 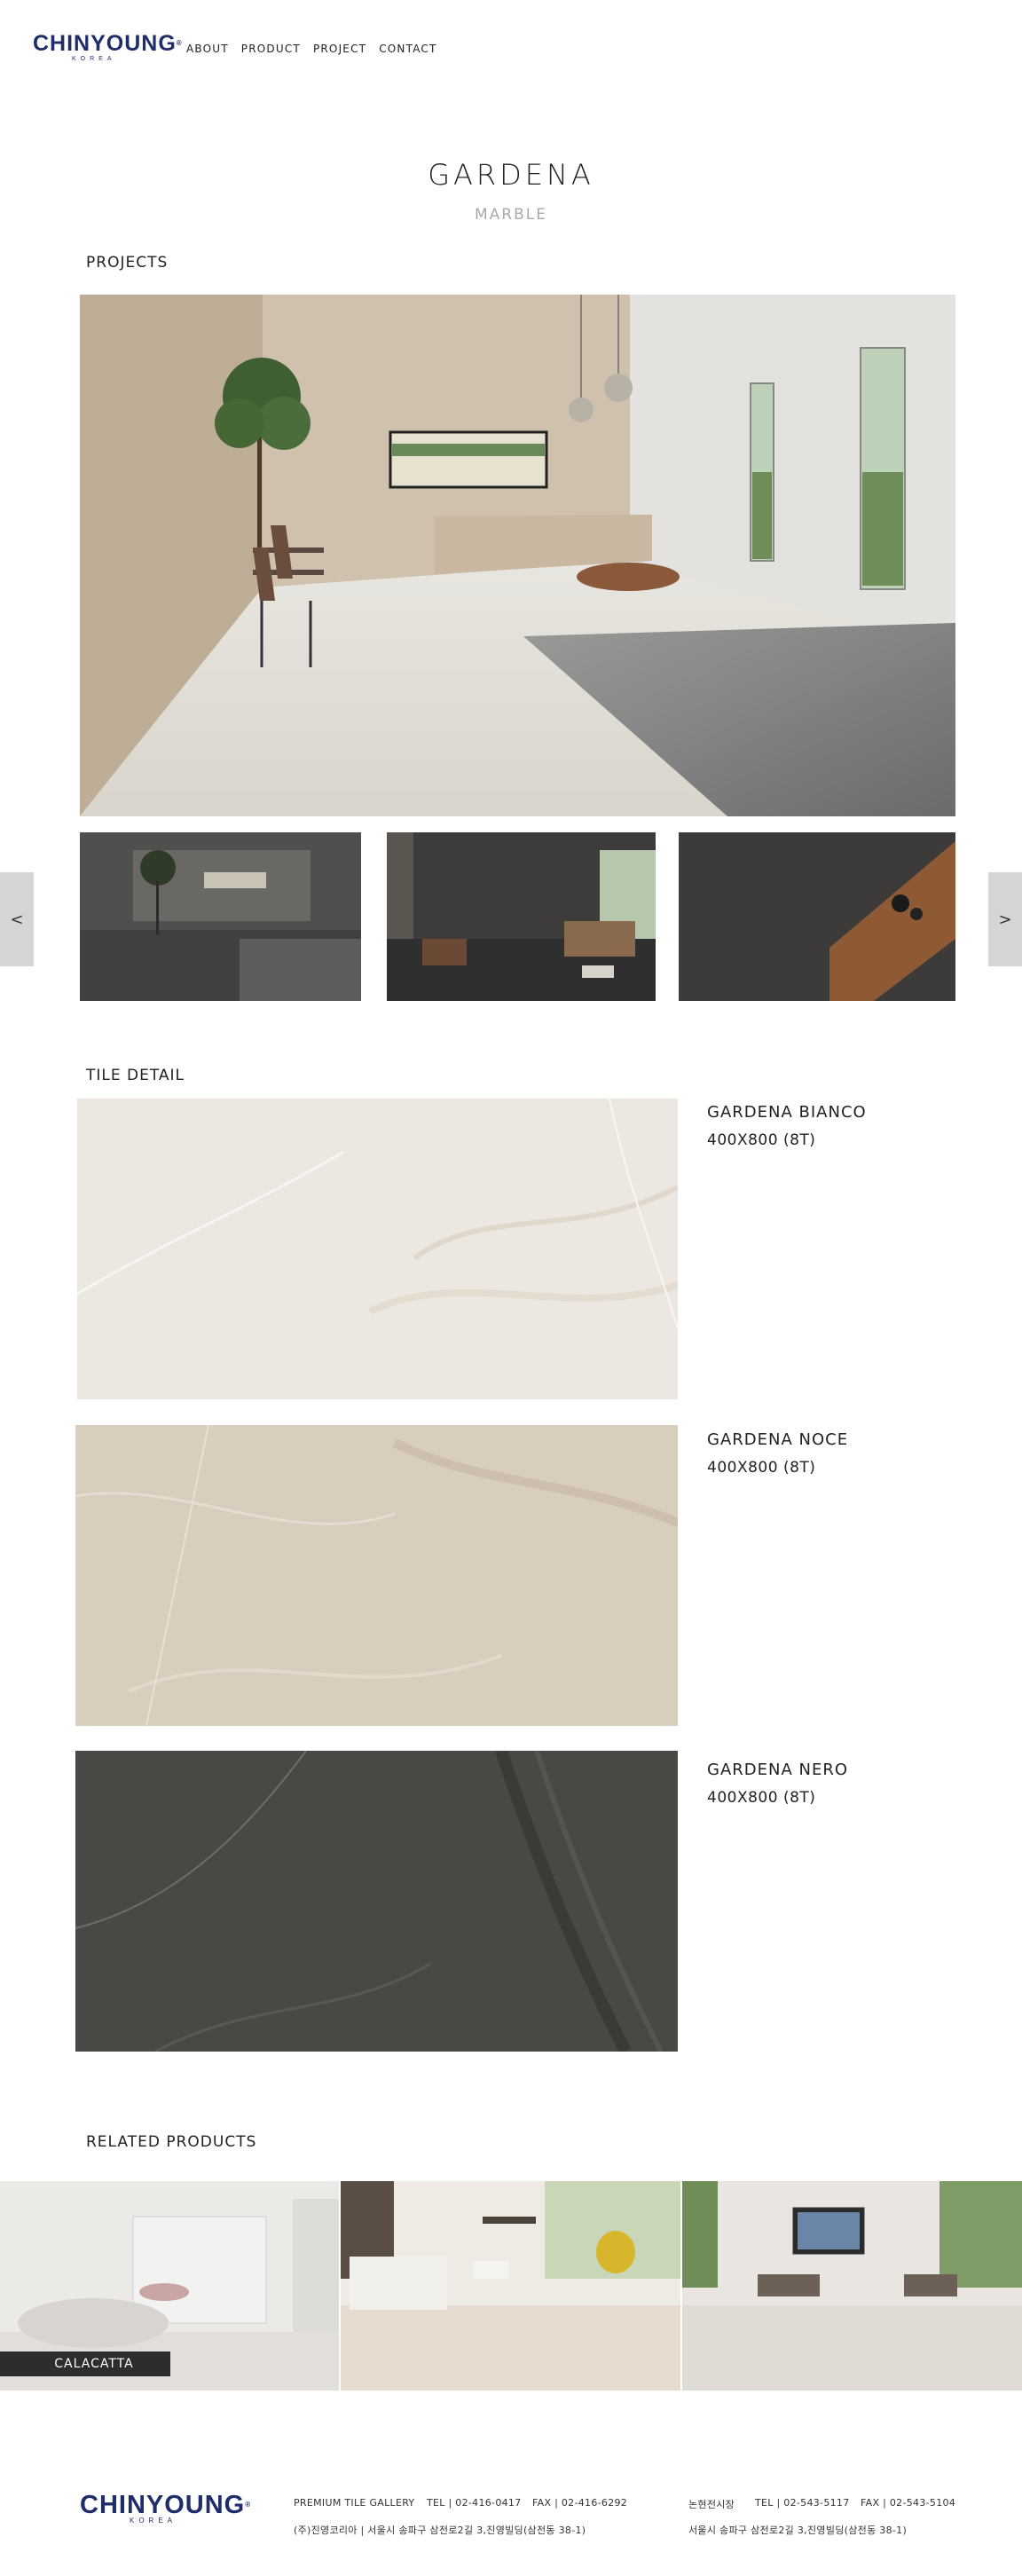 I want to click on logo-subtitle: KOREA, so click(x=94, y=59).